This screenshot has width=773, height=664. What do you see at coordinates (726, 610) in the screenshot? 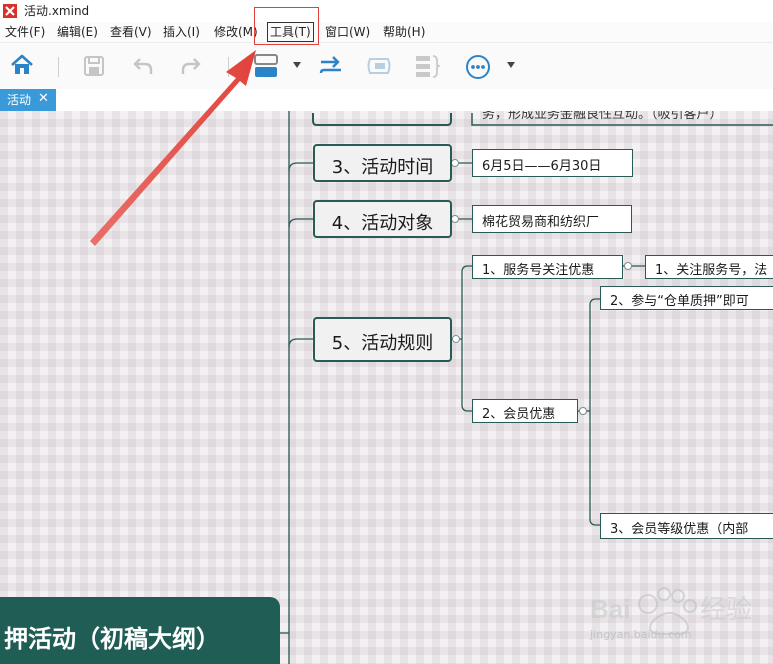
I see `svg-text: 经验` at bounding box center [726, 610].